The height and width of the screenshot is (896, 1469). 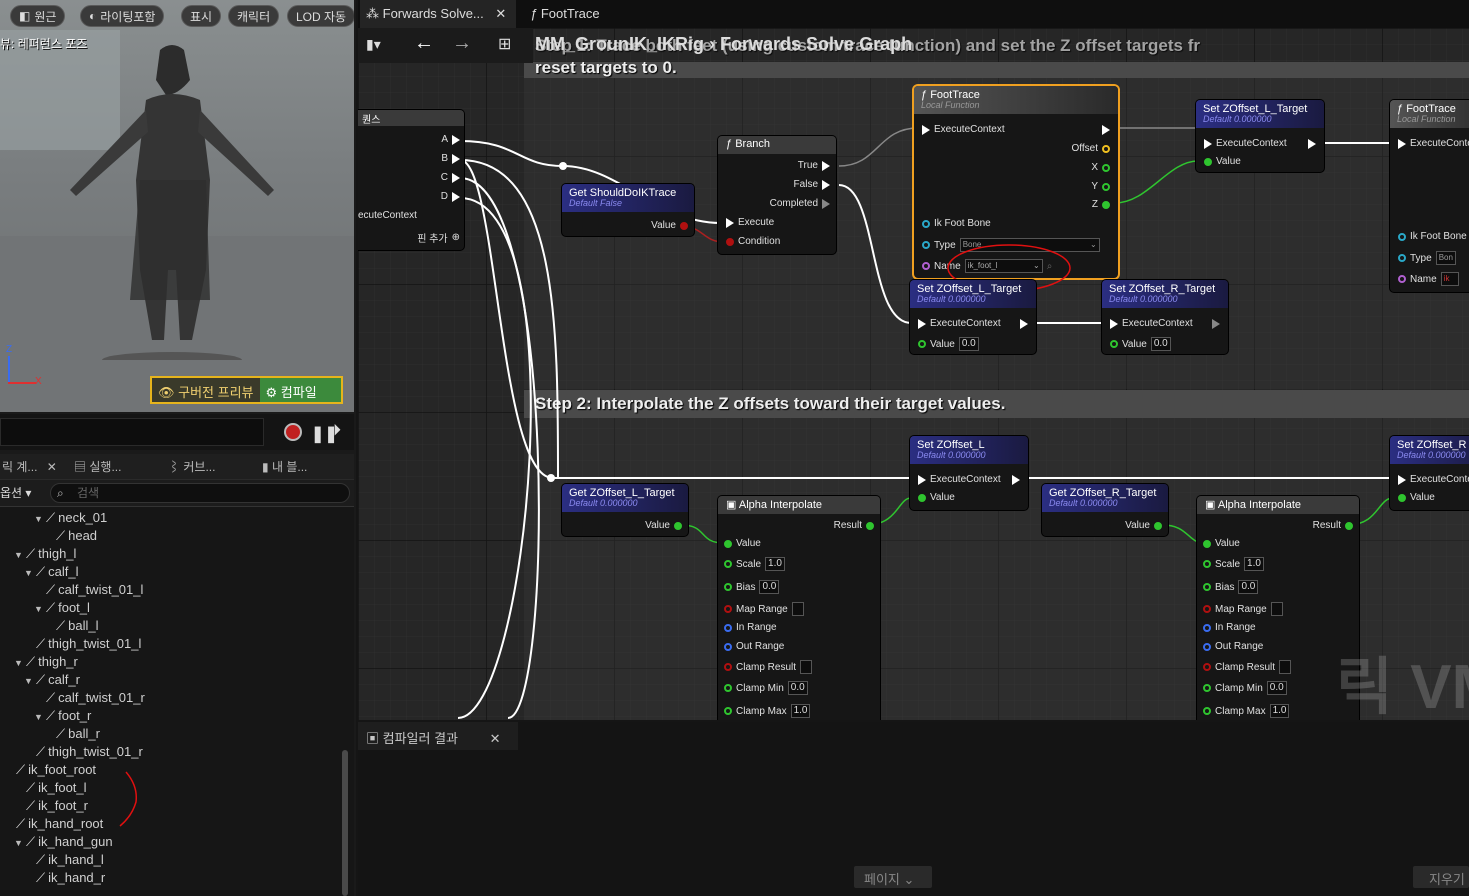 I want to click on branch-completed-pin: Completed, so click(x=800, y=203).